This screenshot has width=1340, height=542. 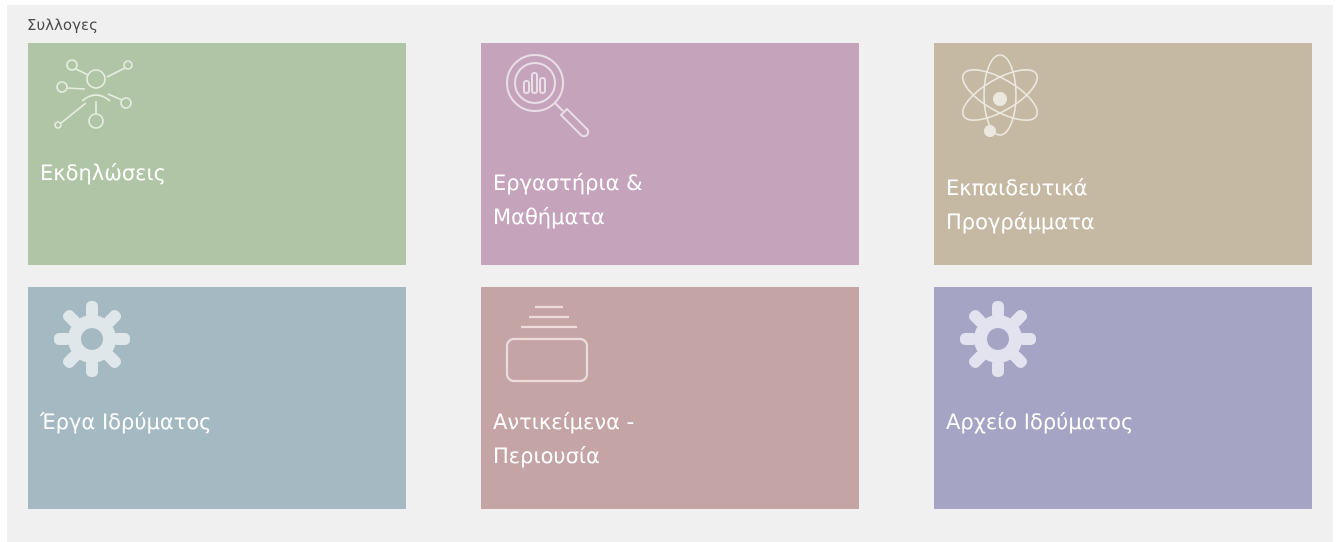 I want to click on tile-label: Εκδηλώσεις, so click(x=103, y=173).